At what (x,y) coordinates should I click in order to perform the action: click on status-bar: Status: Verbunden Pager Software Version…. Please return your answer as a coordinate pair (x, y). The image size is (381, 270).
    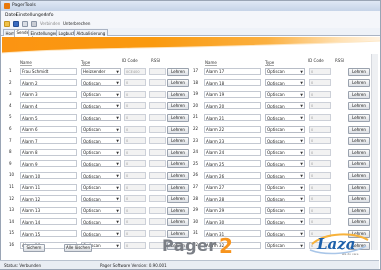
    Looking at the image, I should click on (189, 264).